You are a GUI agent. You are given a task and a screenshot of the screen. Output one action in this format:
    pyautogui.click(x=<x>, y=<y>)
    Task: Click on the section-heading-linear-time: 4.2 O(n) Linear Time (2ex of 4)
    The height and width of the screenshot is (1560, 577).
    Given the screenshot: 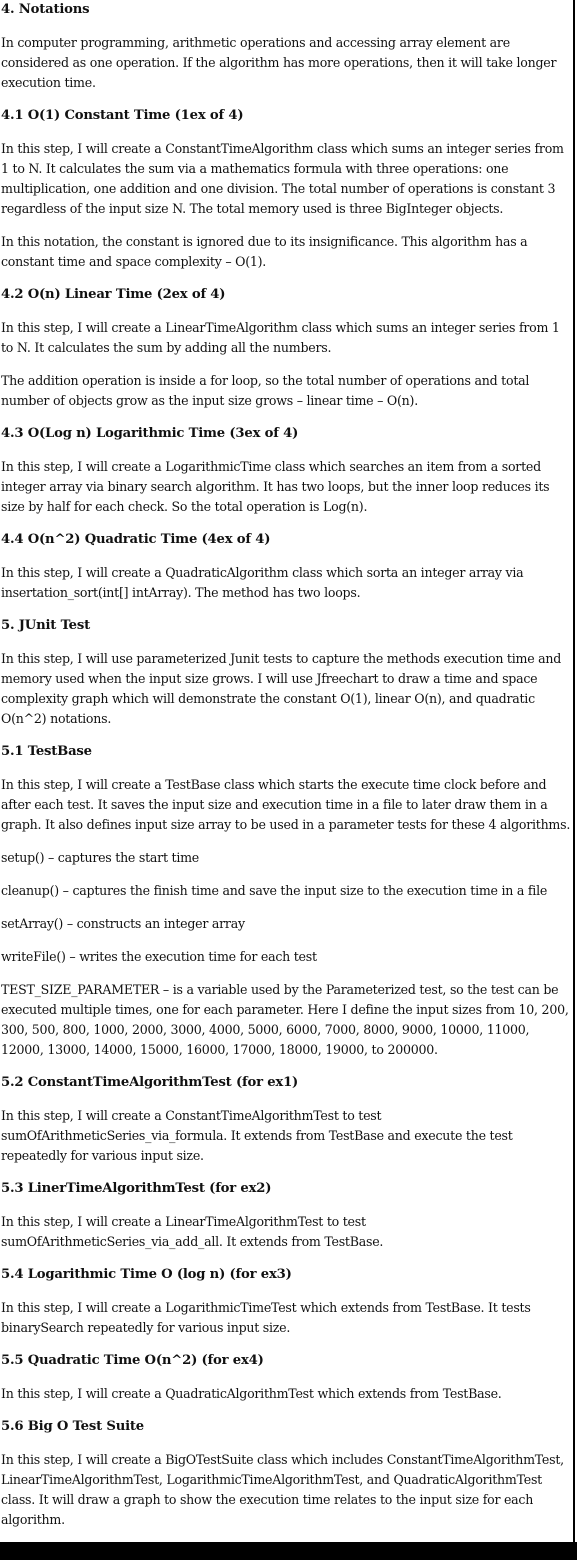 What is the action you would take?
    pyautogui.click(x=113, y=294)
    